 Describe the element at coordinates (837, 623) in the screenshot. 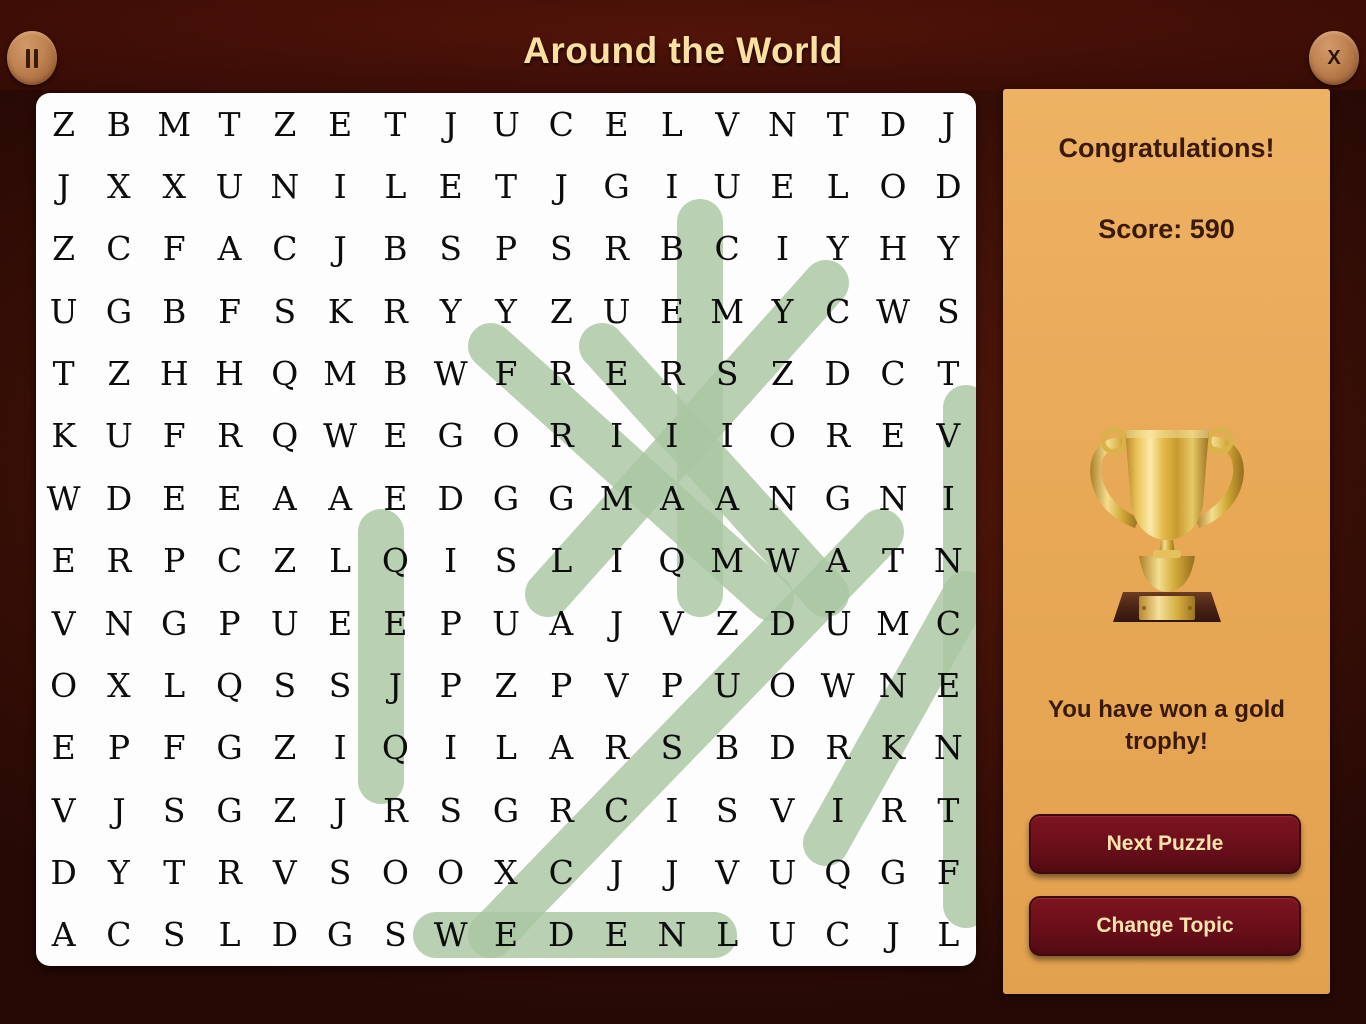

I see `grid-cell-r9-c15: U` at that location.